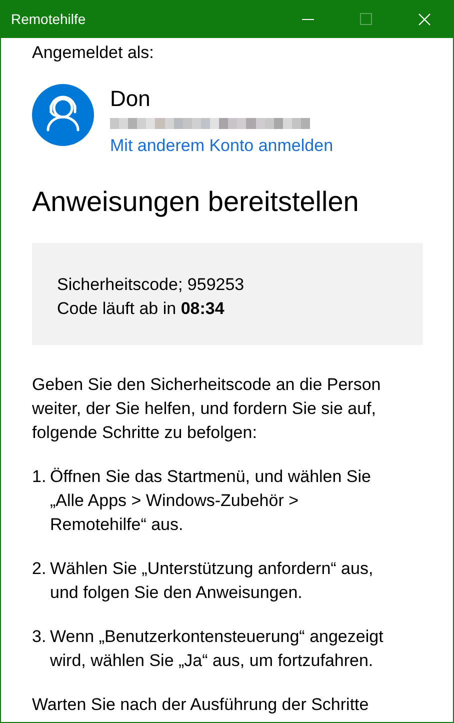 The width and height of the screenshot is (454, 723). What do you see at coordinates (40, 477) in the screenshot?
I see `step-number: 1.` at bounding box center [40, 477].